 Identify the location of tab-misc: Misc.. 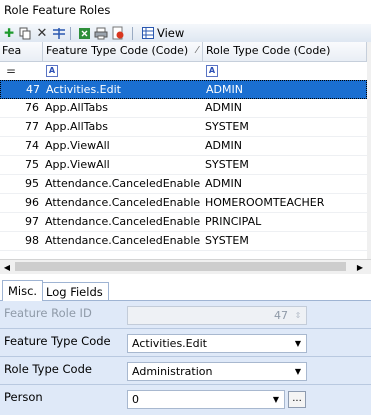
(23, 290).